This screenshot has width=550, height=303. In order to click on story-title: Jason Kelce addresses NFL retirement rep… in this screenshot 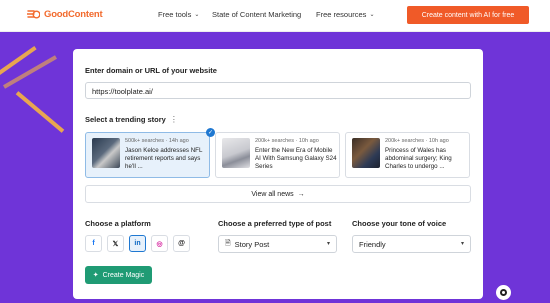, I will do `click(164, 158)`.